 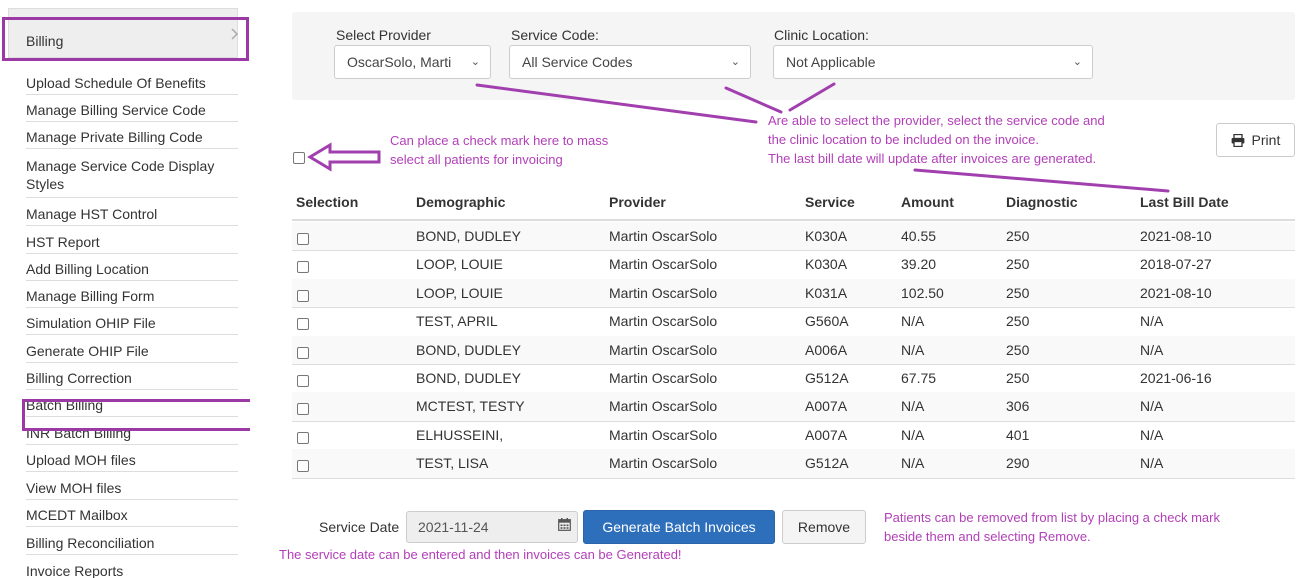 I want to click on batch-billing-highlight, so click(x=136, y=415).